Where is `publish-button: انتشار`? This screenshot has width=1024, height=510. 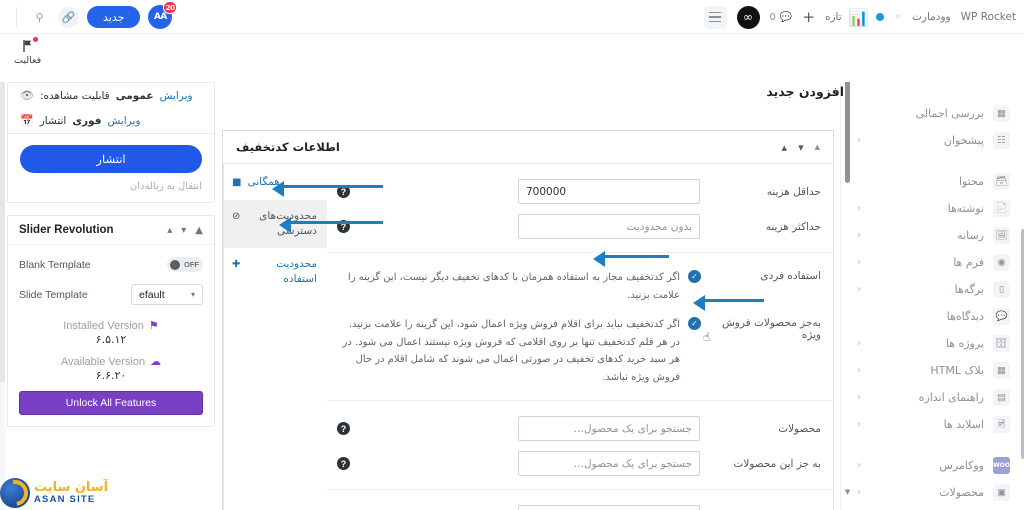
publish-button: انتشار is located at coordinates (111, 159).